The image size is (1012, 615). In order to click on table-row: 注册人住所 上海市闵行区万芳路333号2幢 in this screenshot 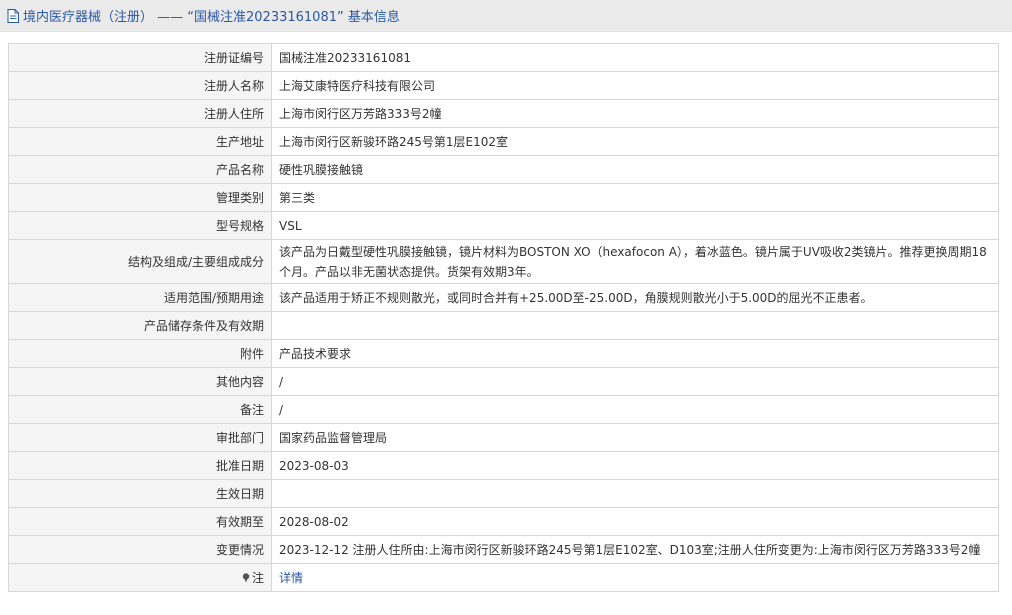, I will do `click(503, 113)`.